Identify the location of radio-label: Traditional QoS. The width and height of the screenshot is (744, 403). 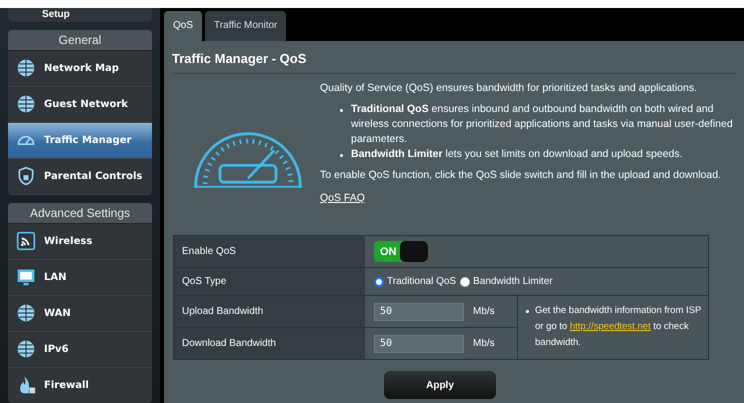
(421, 281).